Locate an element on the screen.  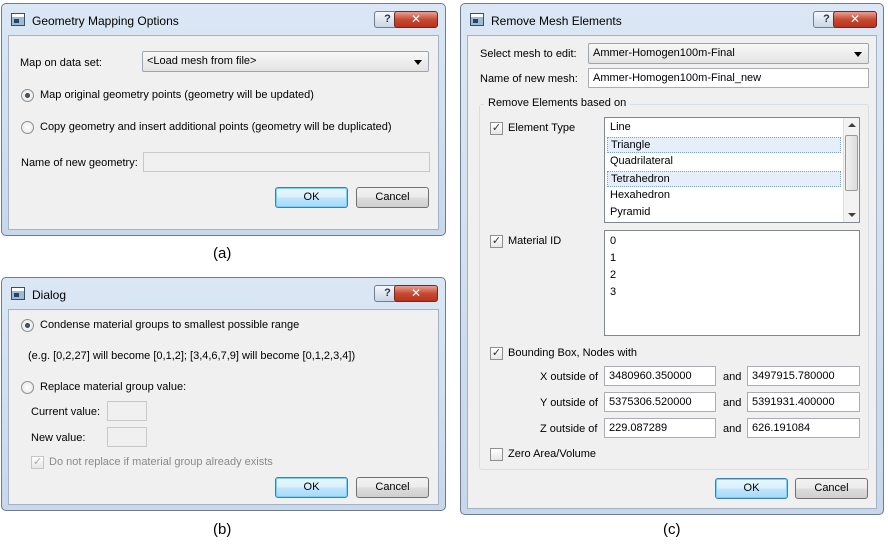
map-on-dataset-label: Map on data set: is located at coordinates (61, 63).